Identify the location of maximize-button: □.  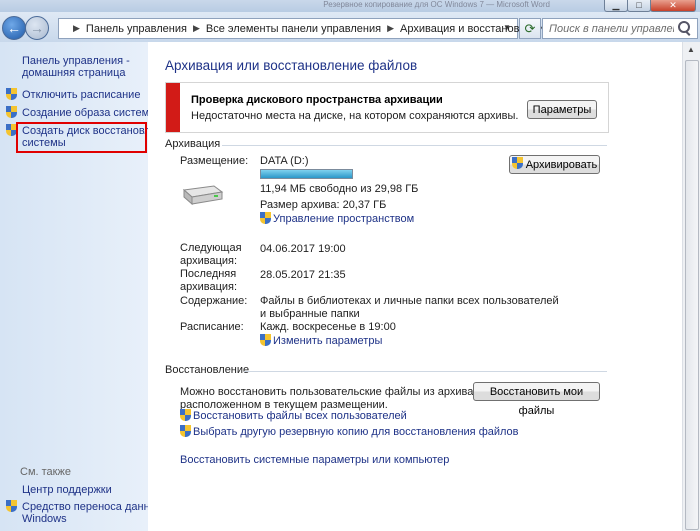
(639, 6).